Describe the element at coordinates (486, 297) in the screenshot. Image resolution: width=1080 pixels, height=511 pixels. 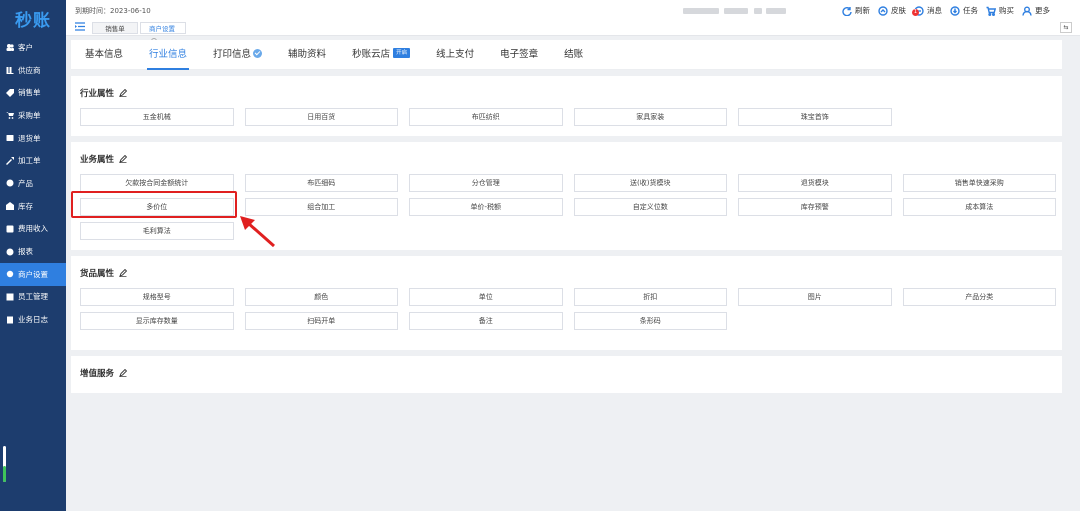
I see `attribute-option: 单位` at that location.